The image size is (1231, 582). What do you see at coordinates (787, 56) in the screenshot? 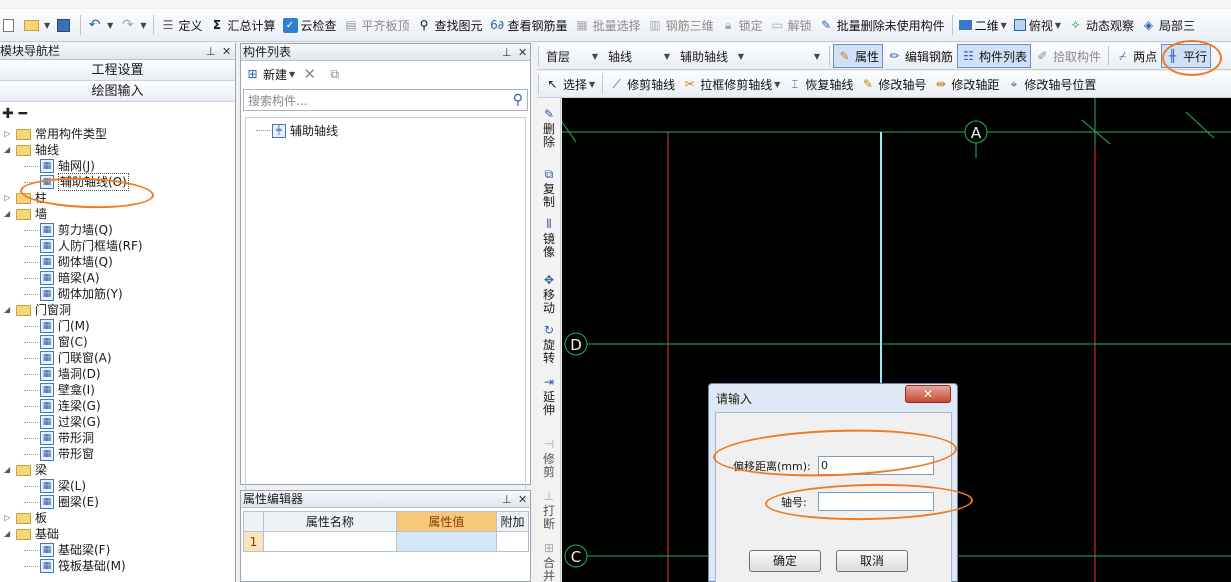
I see `sub-component-select: ▼` at bounding box center [787, 56].